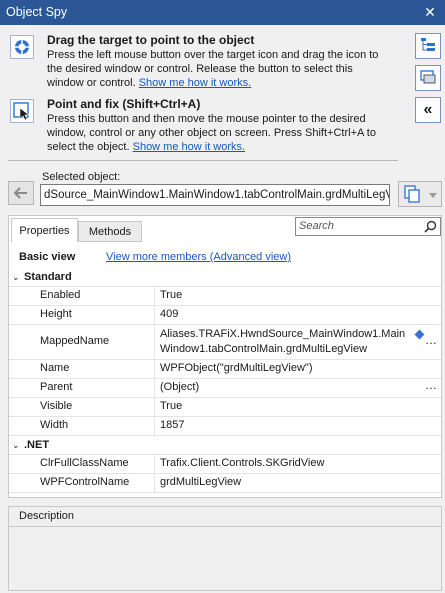  What do you see at coordinates (242, 463) in the screenshot?
I see `property-value: Trafix.Client.Controls.SKGridView` at bounding box center [242, 463].